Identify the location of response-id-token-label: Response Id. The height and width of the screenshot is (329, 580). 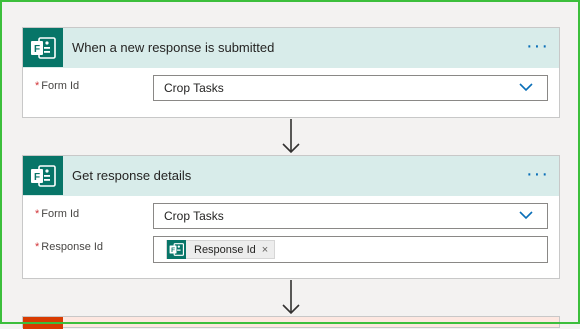
(225, 249).